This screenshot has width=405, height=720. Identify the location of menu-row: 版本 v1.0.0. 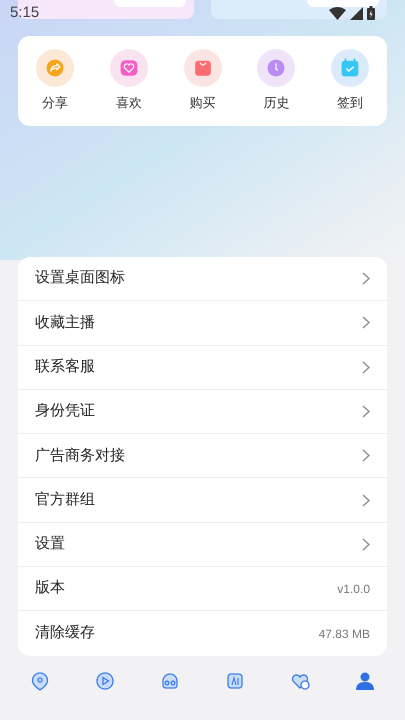
(202, 589).